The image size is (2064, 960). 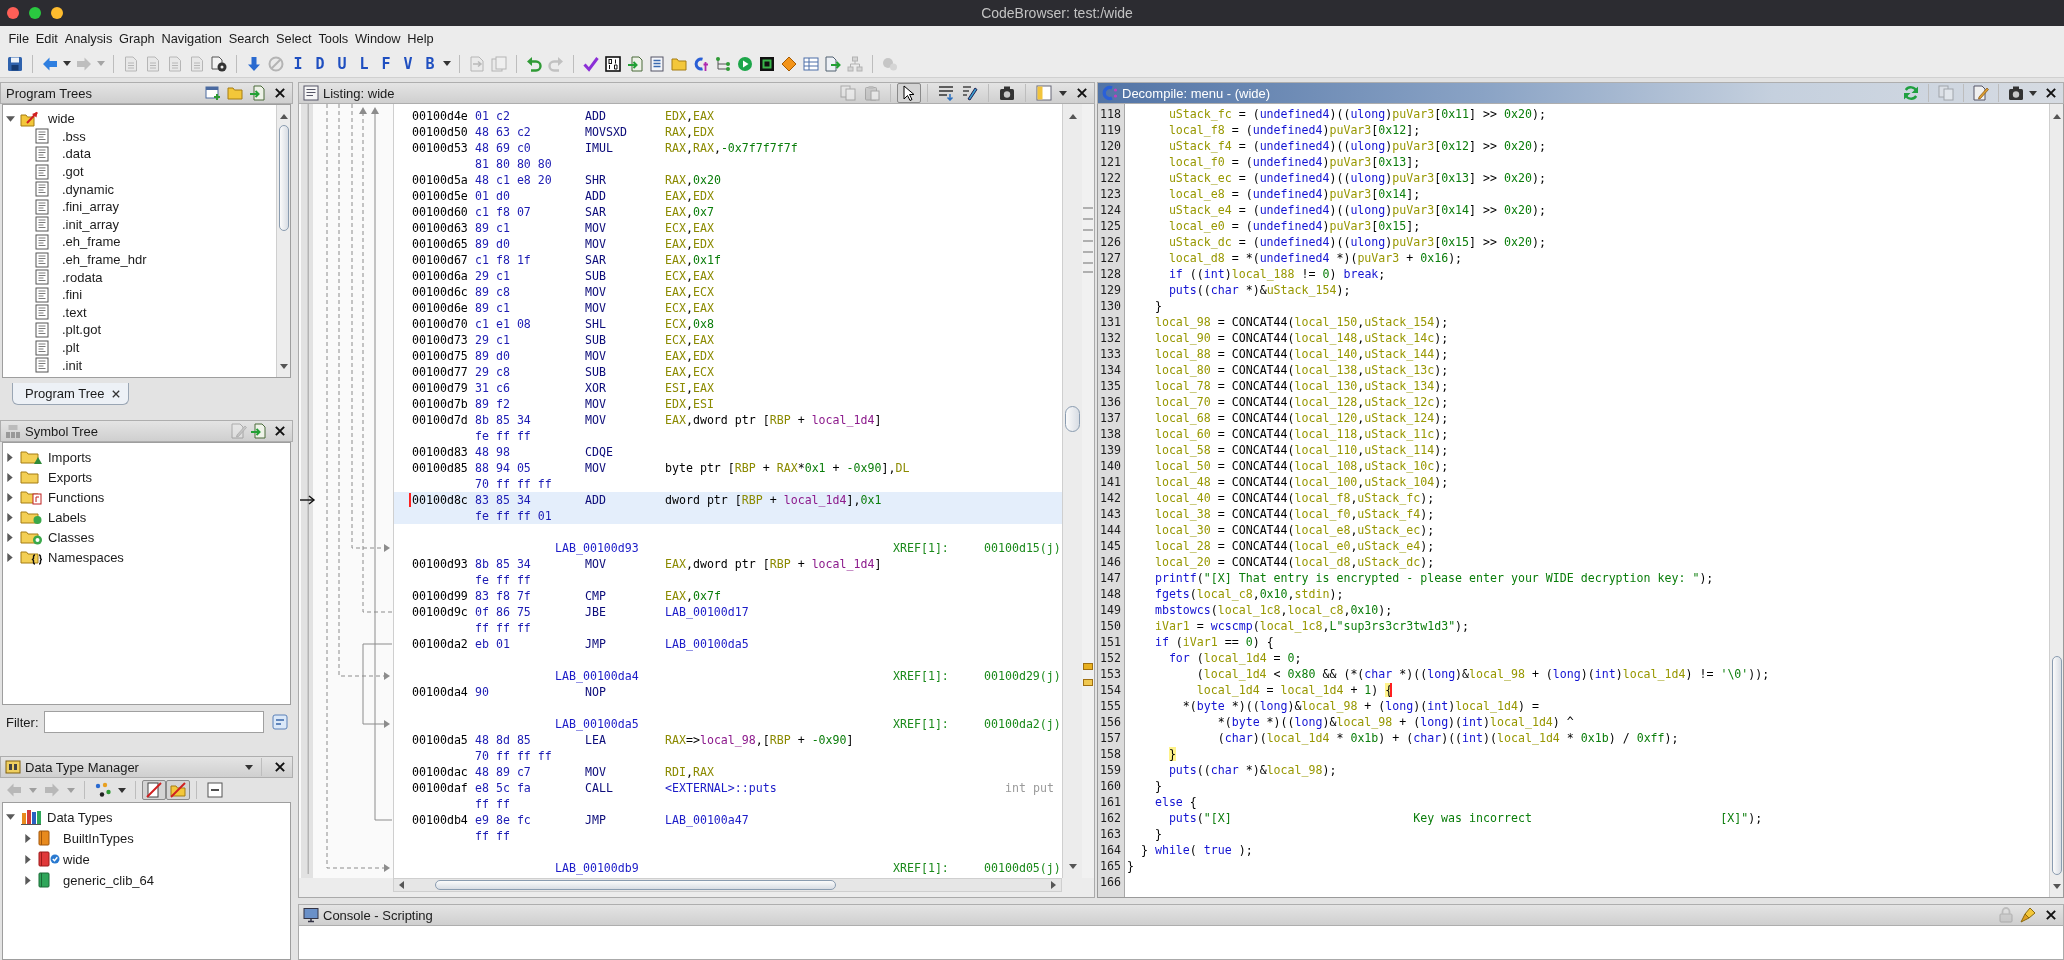 What do you see at coordinates (1022, 868) in the screenshot?
I see `xref-address: 00100d05(j)` at bounding box center [1022, 868].